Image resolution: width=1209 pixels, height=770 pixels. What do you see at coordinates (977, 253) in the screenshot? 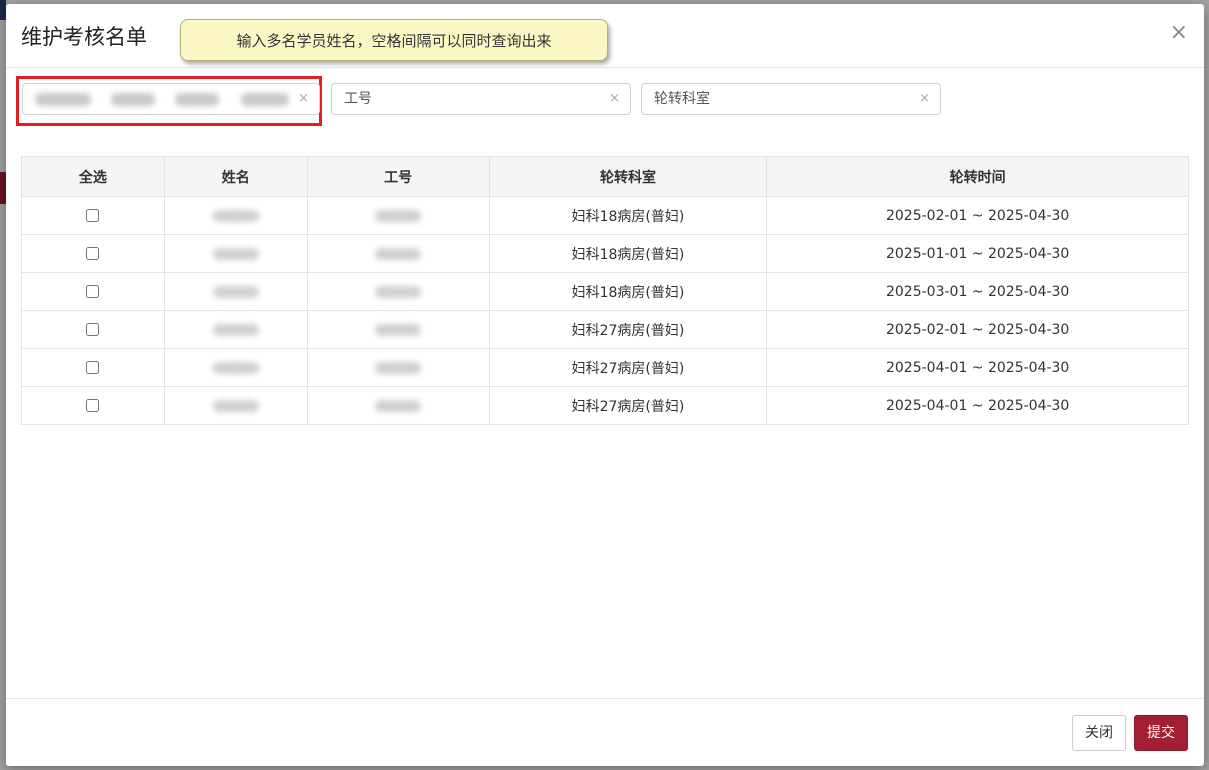
I see `rotation-period-cell: 2025-01-01 ~ 2025-04-30` at bounding box center [977, 253].